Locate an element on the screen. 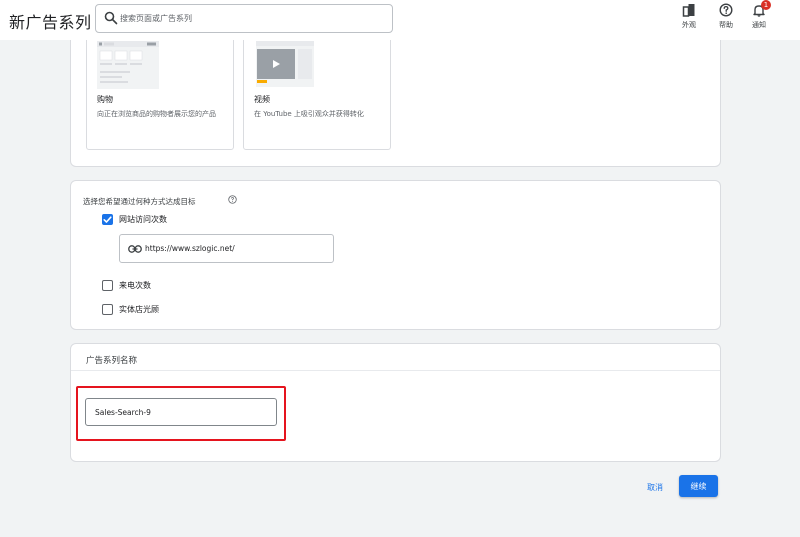 Image resolution: width=800 pixels, height=537 pixels. notifications-button: 1 通知 is located at coordinates (759, 16).